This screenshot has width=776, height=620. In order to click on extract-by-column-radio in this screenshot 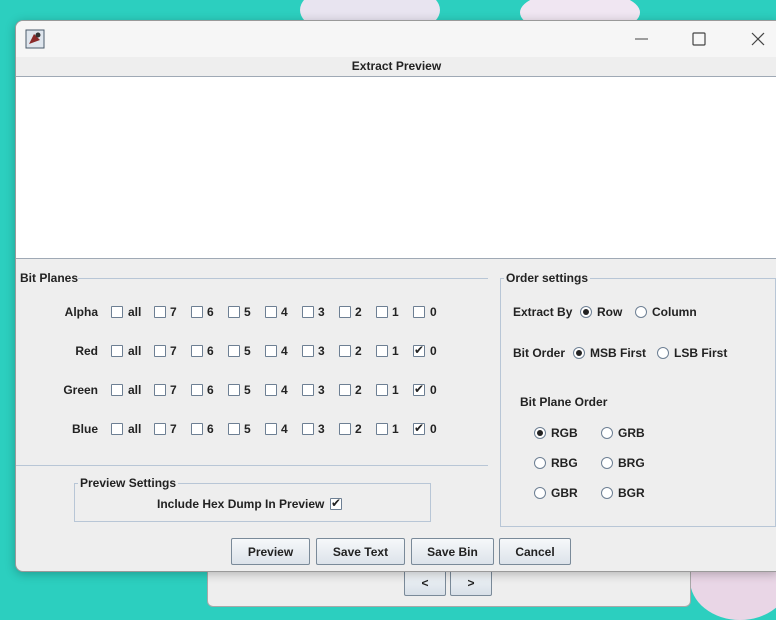, I will do `click(641, 312)`.